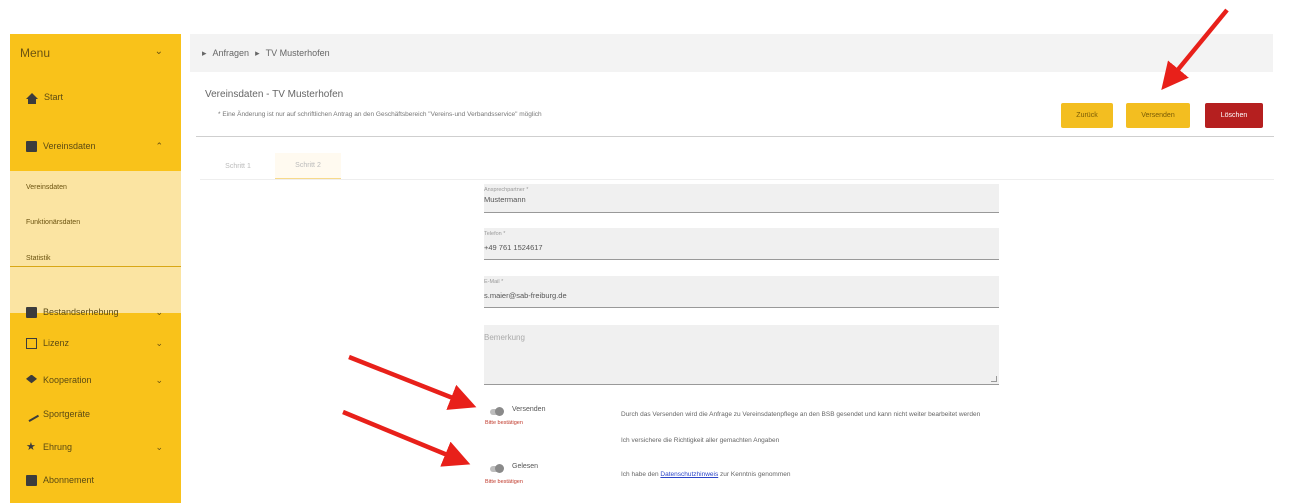  Describe the element at coordinates (95, 343) in the screenshot. I see `sidebar-item-lizenz: Lizenz ⌄` at that location.